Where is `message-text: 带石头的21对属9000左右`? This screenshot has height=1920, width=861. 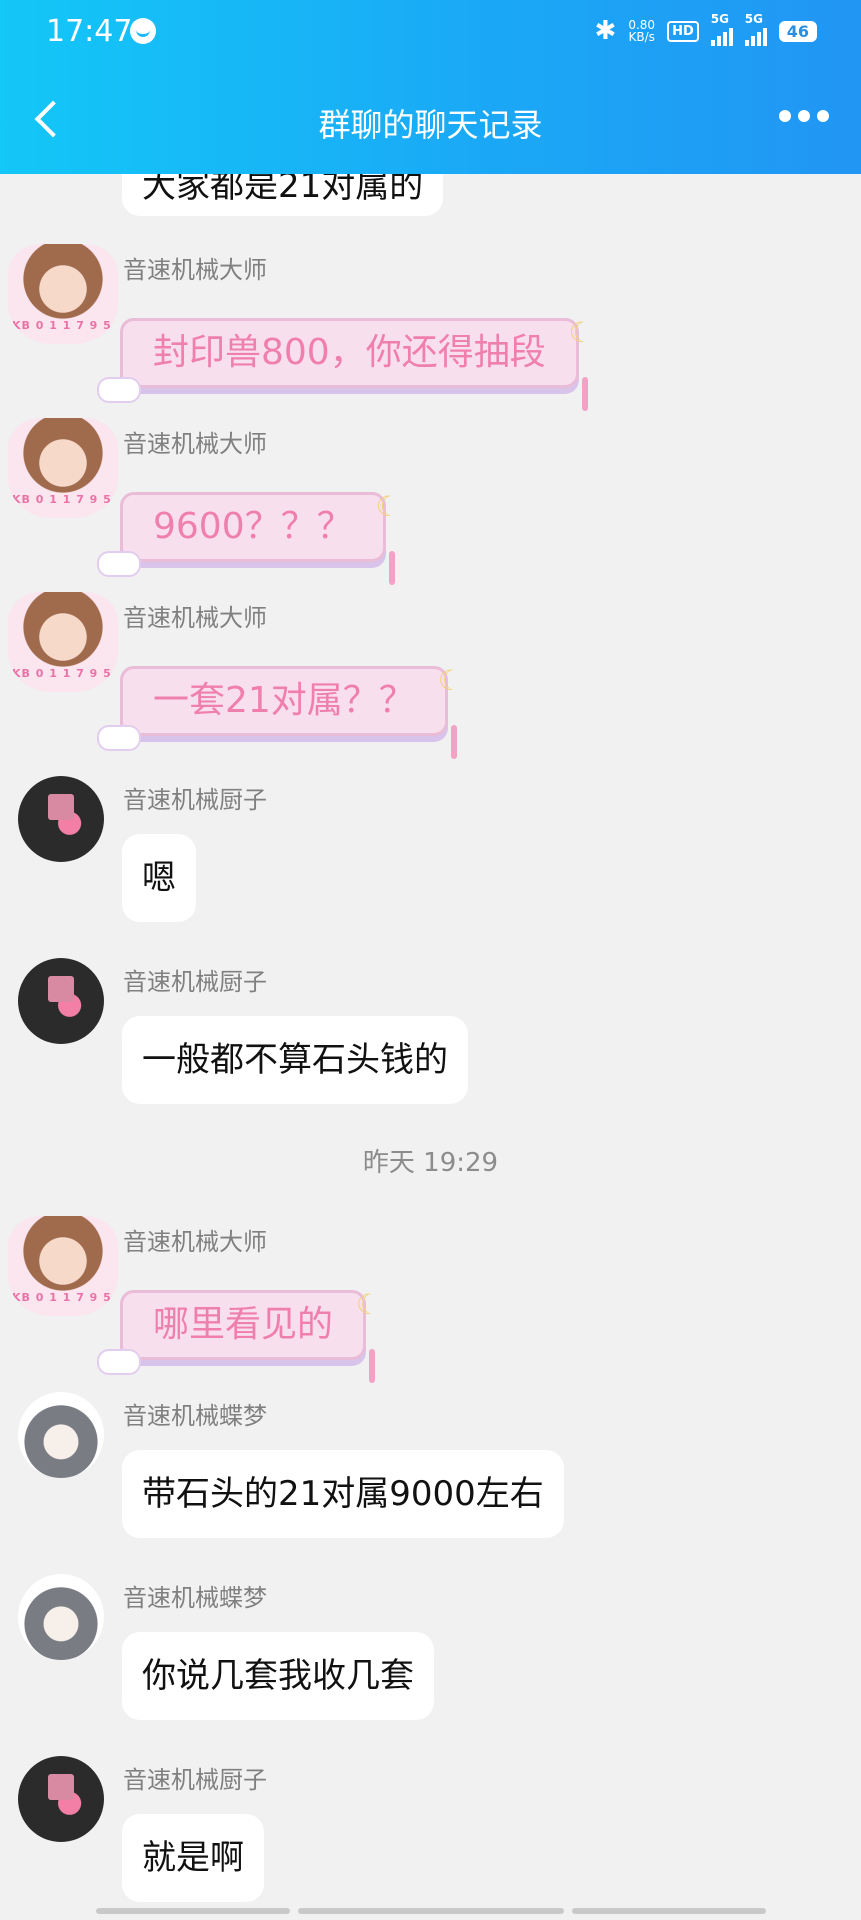 message-text: 带石头的21对属9000左右 is located at coordinates (343, 1494).